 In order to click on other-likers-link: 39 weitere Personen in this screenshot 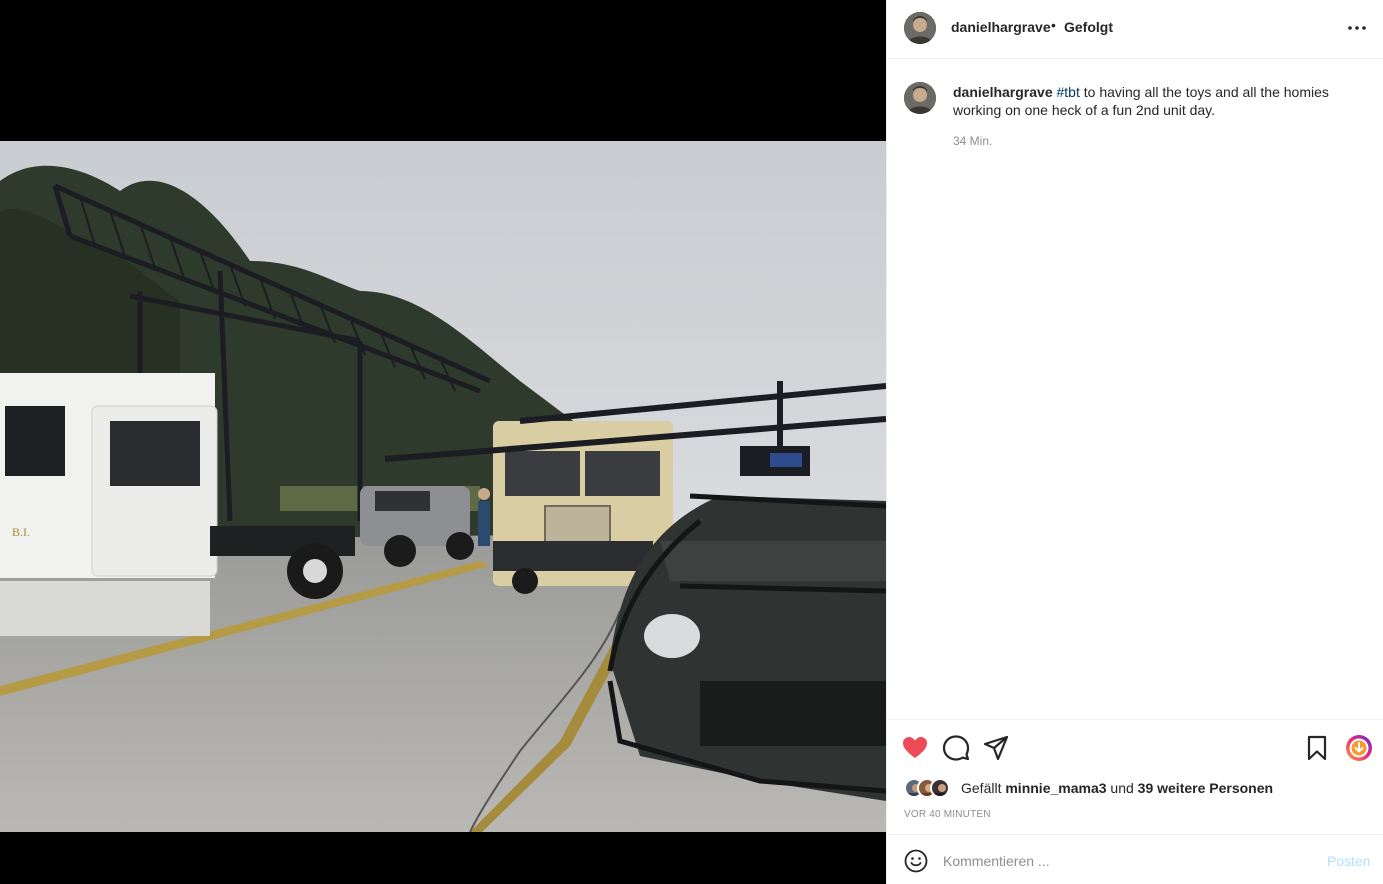, I will do `click(1205, 788)`.